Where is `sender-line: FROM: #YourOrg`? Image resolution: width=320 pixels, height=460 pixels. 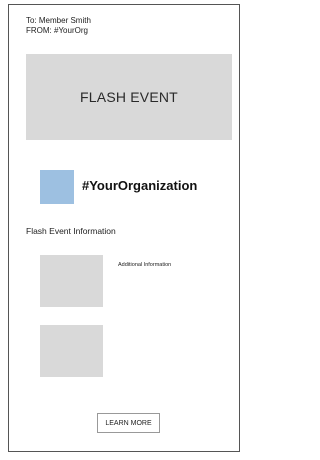
sender-line: FROM: #YourOrg is located at coordinates (57, 30).